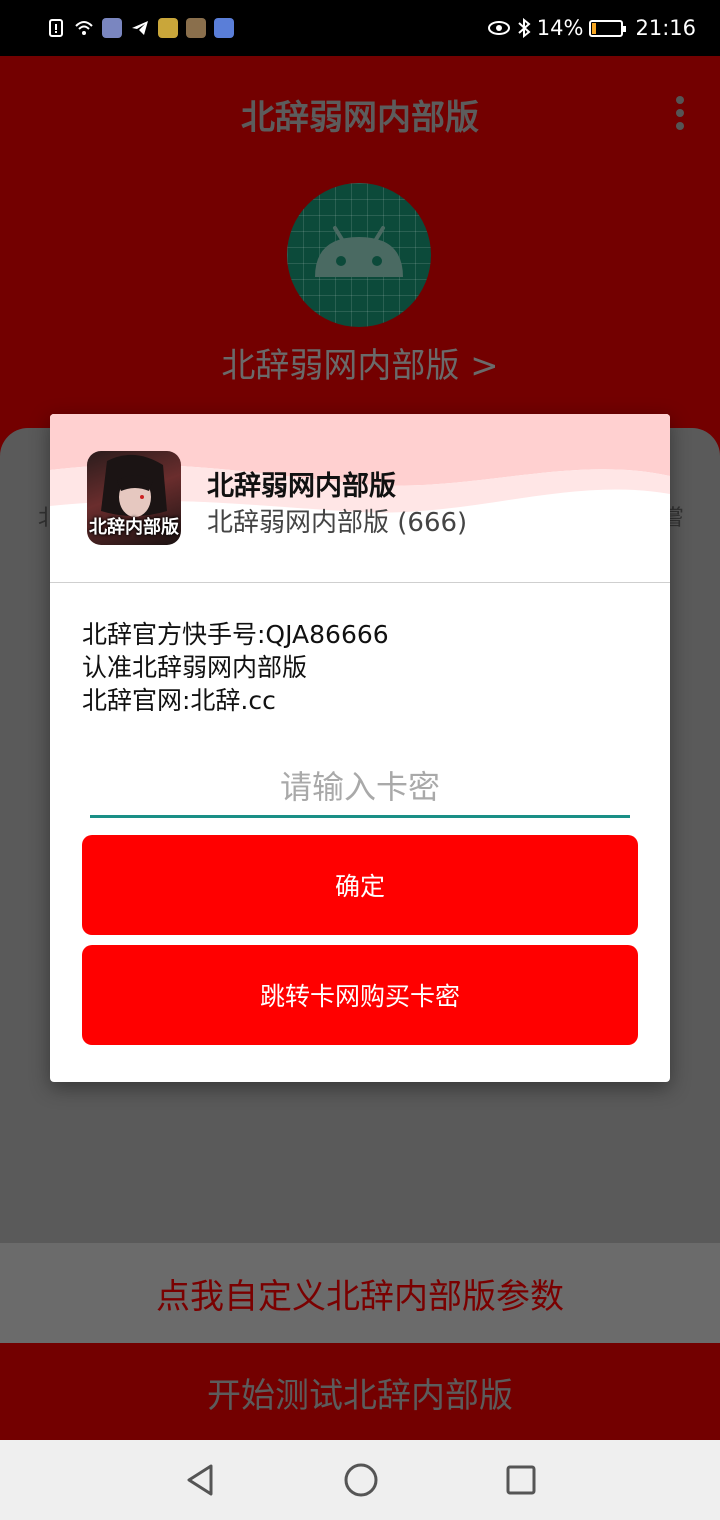  I want to click on dialog-message: 北辞官方快手号:QJA86666 认准北辞弱网内部版 北辞官网:北辞.cc, so click(235, 667).